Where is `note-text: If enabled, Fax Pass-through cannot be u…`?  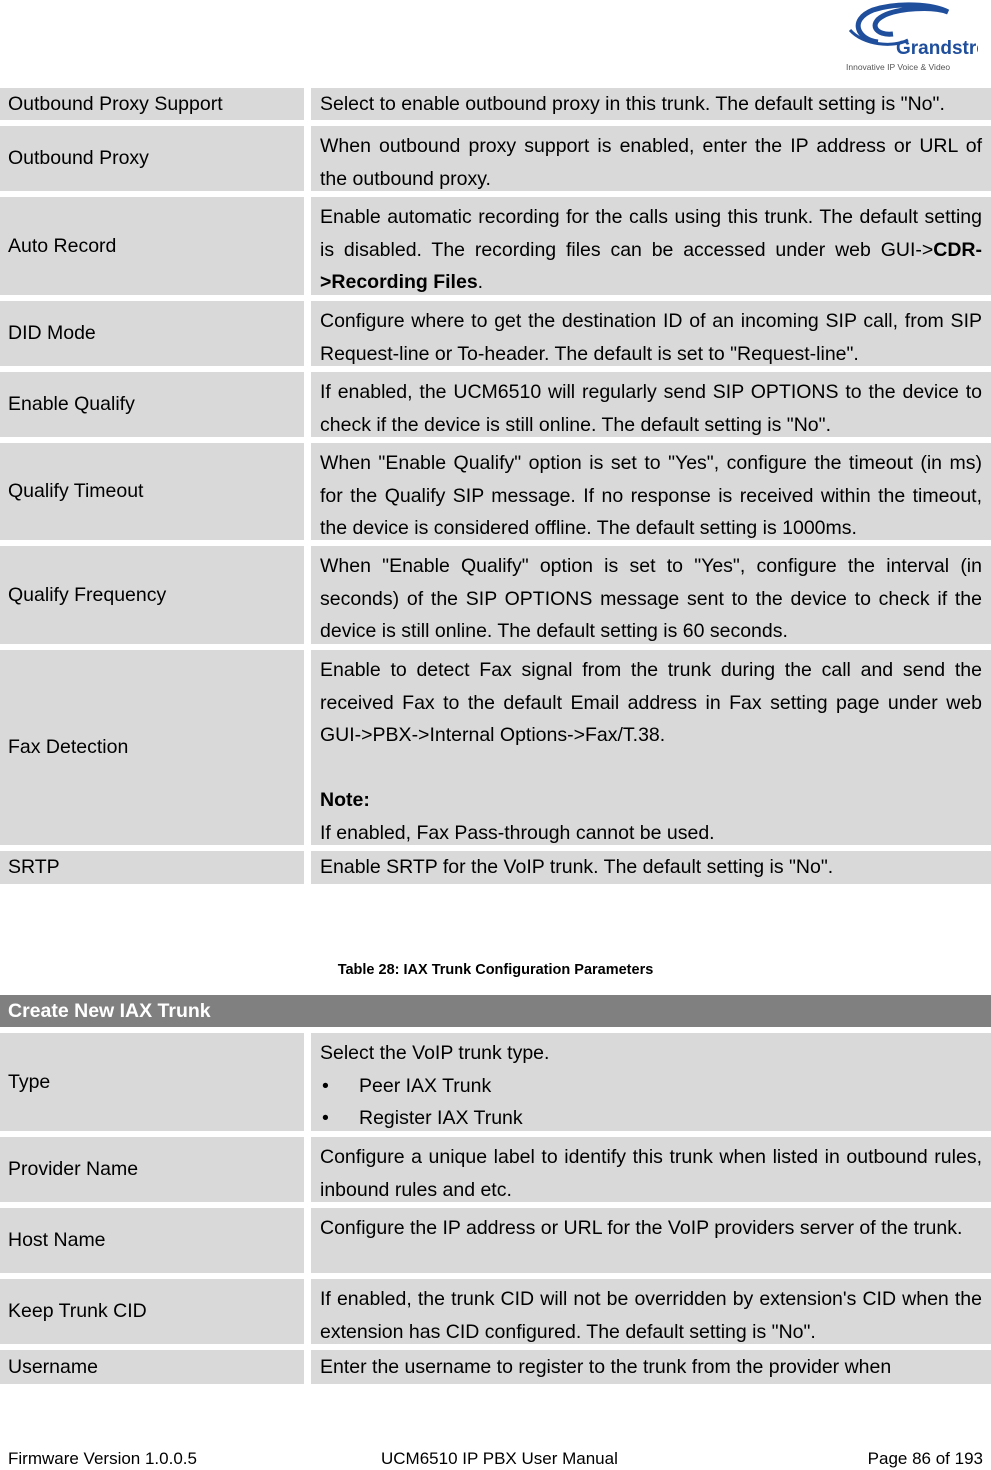
note-text: If enabled, Fax Pass-through cannot be u… is located at coordinates (517, 832).